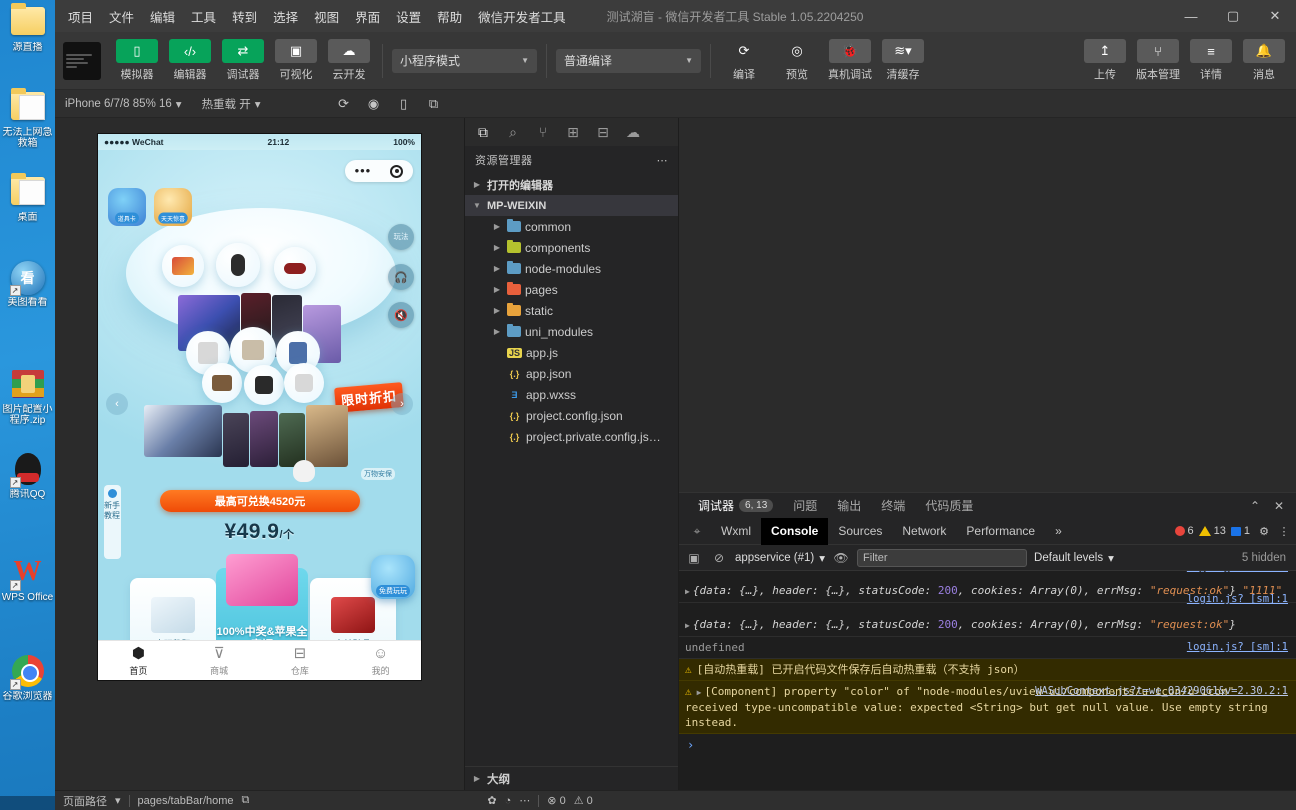 The width and height of the screenshot is (1296, 810). What do you see at coordinates (123, 104) in the screenshot?
I see `device-select: iPhone 6/7/8 85% 16 ▾` at bounding box center [123, 104].